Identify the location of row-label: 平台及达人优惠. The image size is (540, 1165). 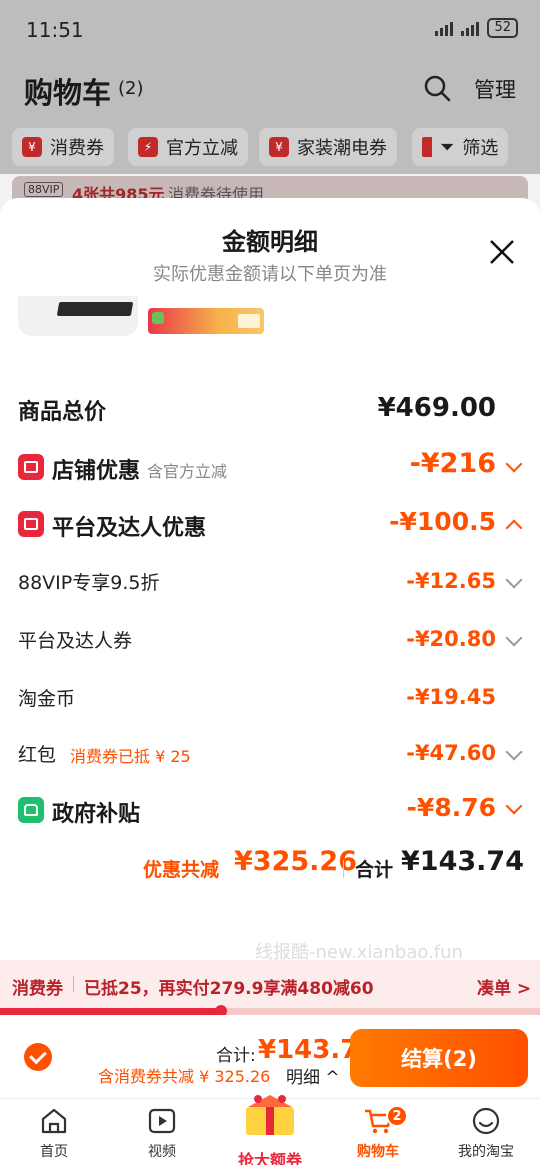
(129, 528).